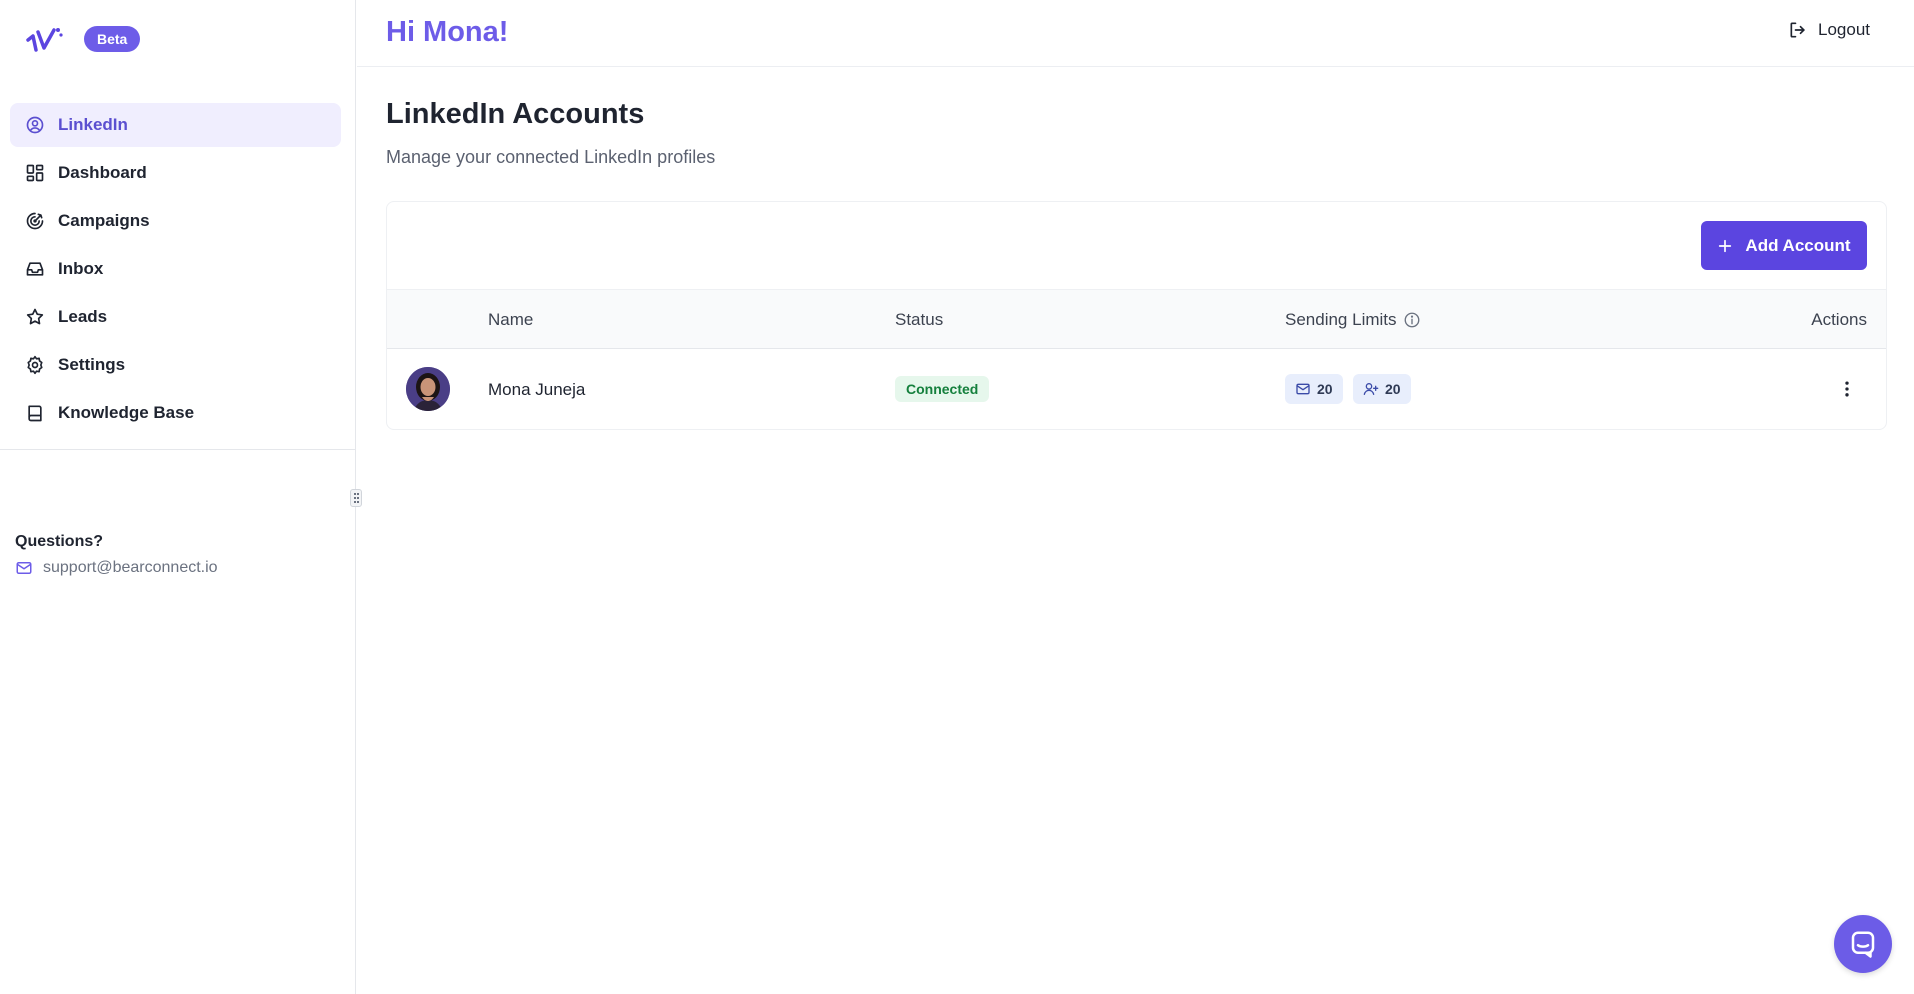 Image resolution: width=1914 pixels, height=994 pixels. What do you see at coordinates (104, 220) in the screenshot?
I see `sidebar-item-label: Campaigns` at bounding box center [104, 220].